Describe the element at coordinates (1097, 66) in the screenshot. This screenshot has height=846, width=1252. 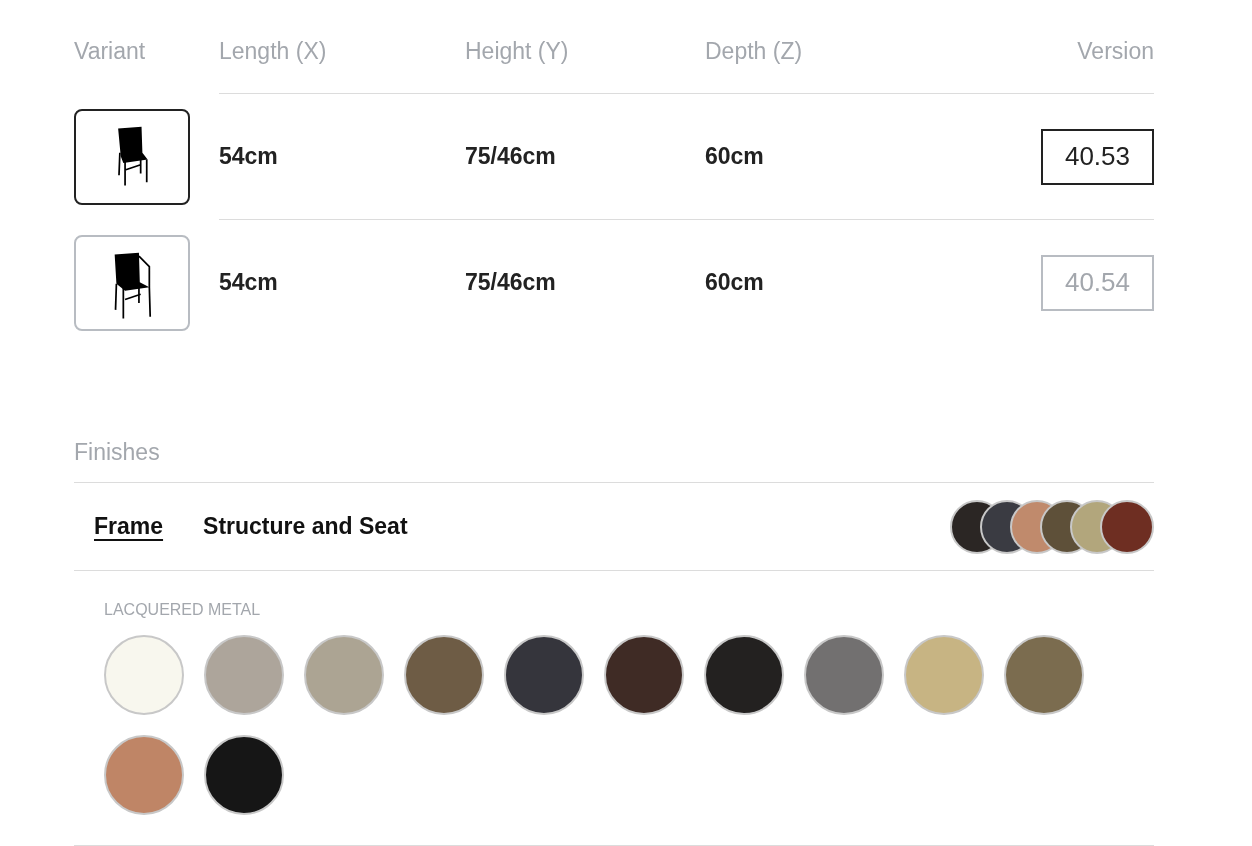
I see `column-header: Version` at that location.